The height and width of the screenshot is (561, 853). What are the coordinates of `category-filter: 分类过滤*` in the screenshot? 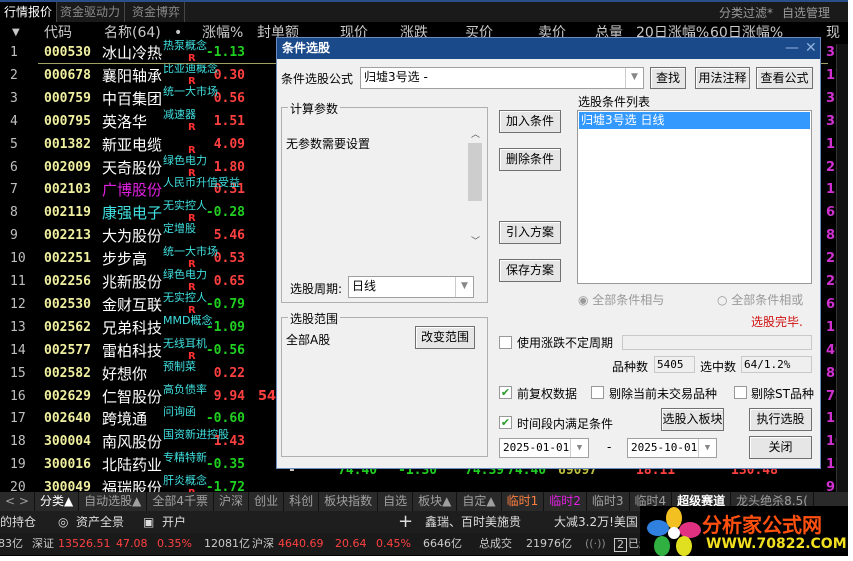 It's located at (746, 12).